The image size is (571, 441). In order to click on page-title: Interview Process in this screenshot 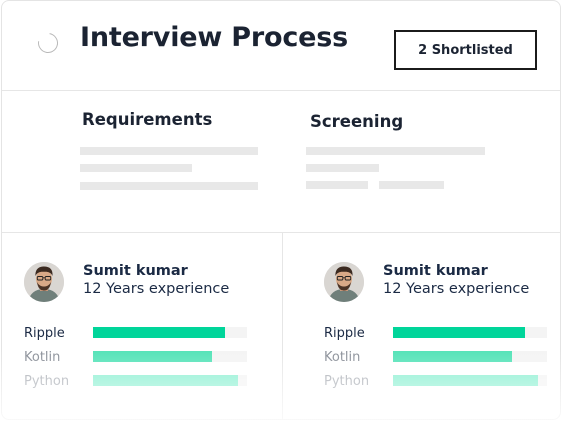, I will do `click(214, 37)`.